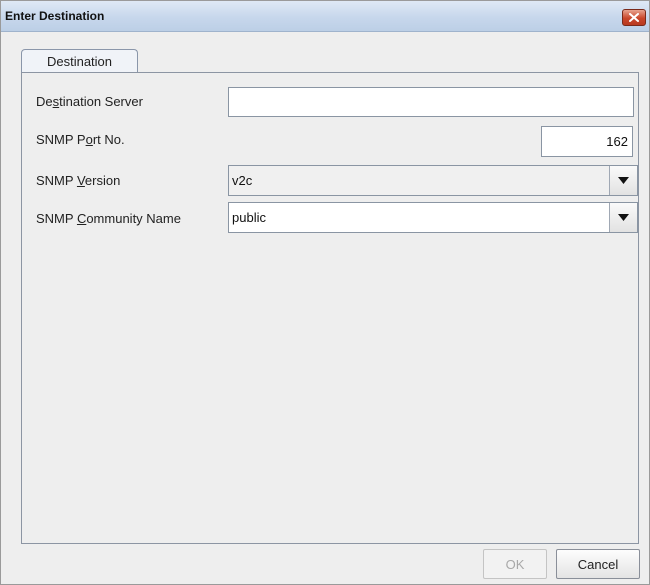 The width and height of the screenshot is (650, 585). What do you see at coordinates (433, 217) in the screenshot?
I see `snmp-community-combobox: public` at bounding box center [433, 217].